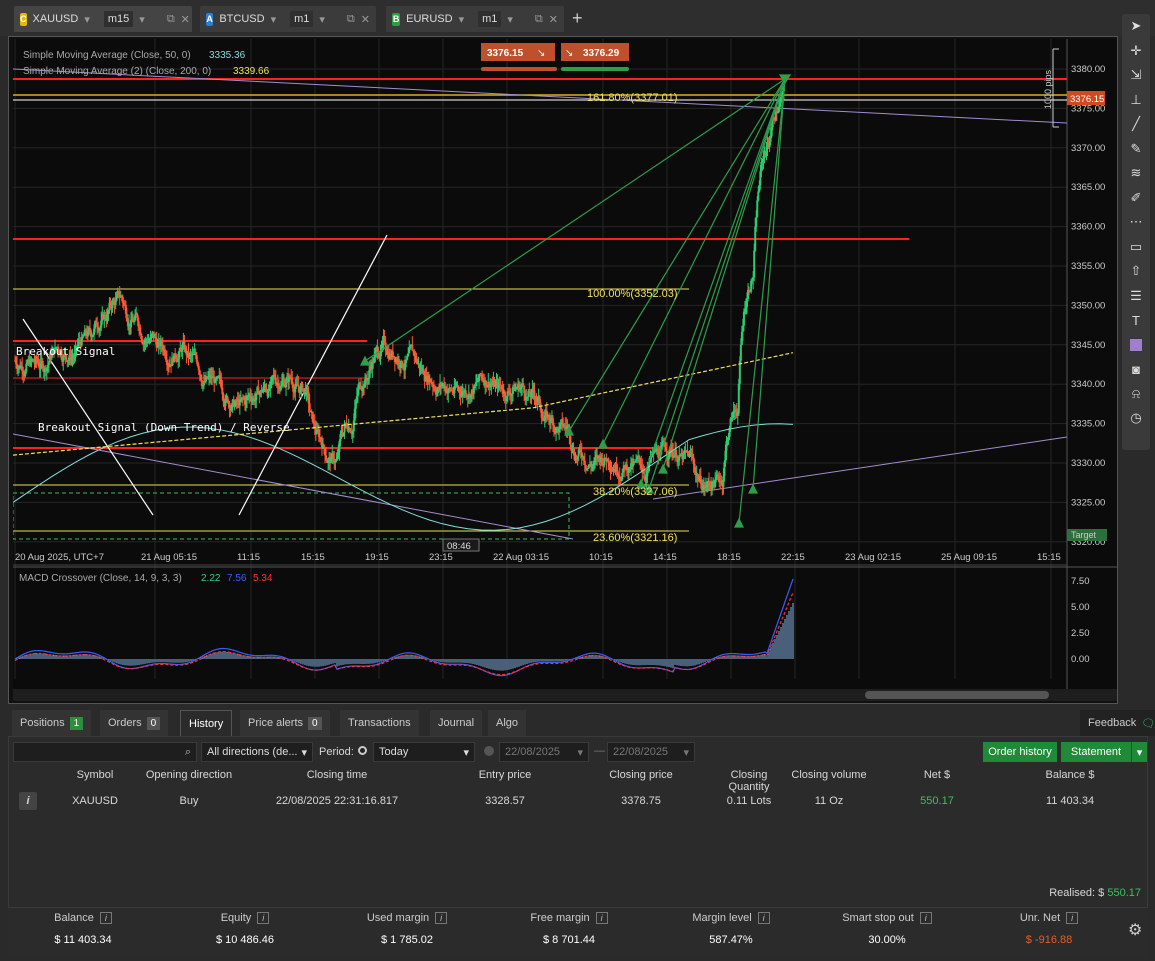 This screenshot has height=961, width=1155. Describe the element at coordinates (285, 723) in the screenshot. I see `tab-price-alerts: Price alerts 0` at that location.